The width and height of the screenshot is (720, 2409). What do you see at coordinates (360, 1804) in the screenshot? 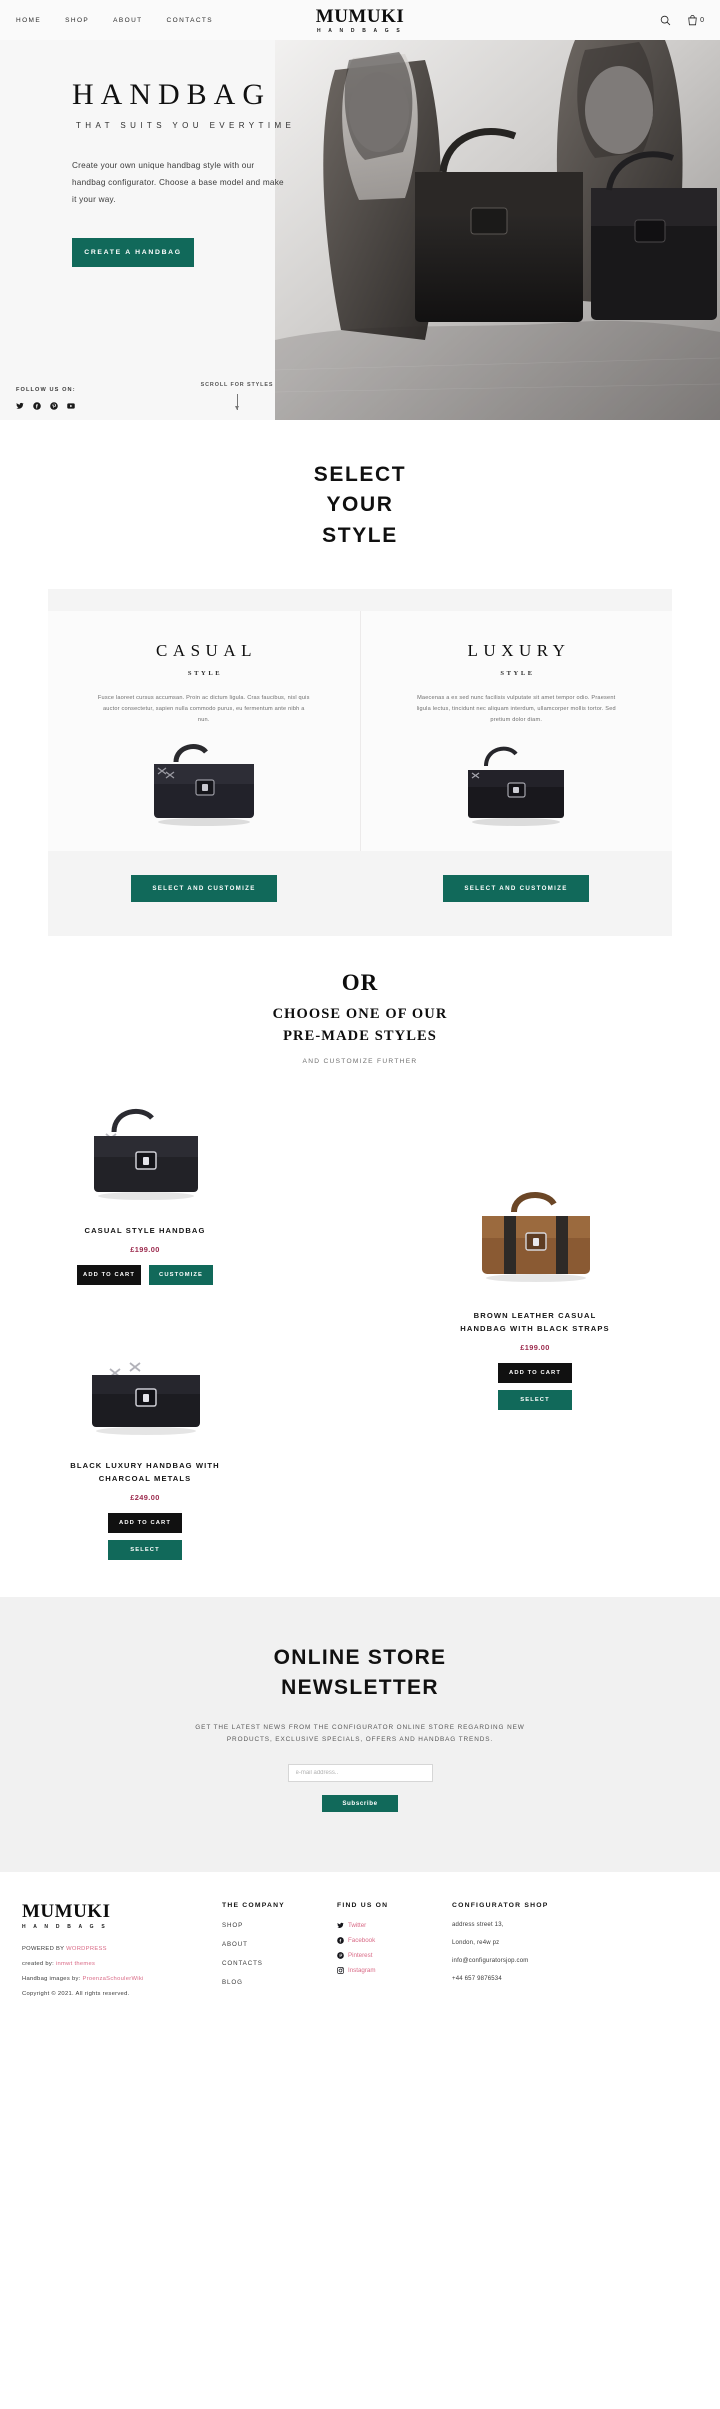
I see `newsletter-subscribe-button: Subscribe` at bounding box center [360, 1804].